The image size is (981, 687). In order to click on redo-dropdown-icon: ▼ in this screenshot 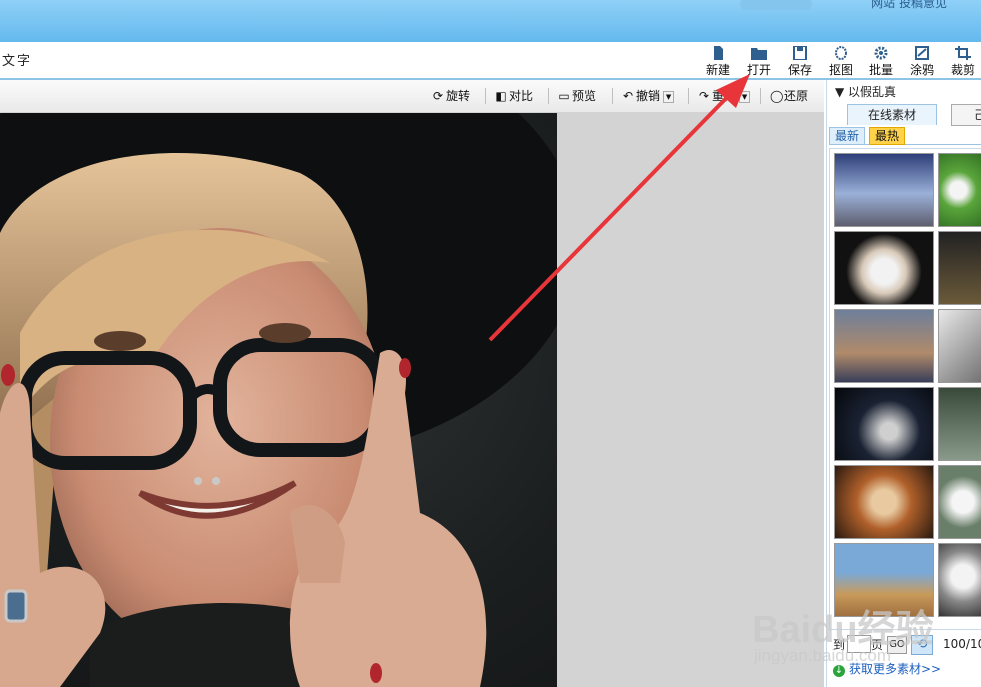, I will do `click(745, 96)`.